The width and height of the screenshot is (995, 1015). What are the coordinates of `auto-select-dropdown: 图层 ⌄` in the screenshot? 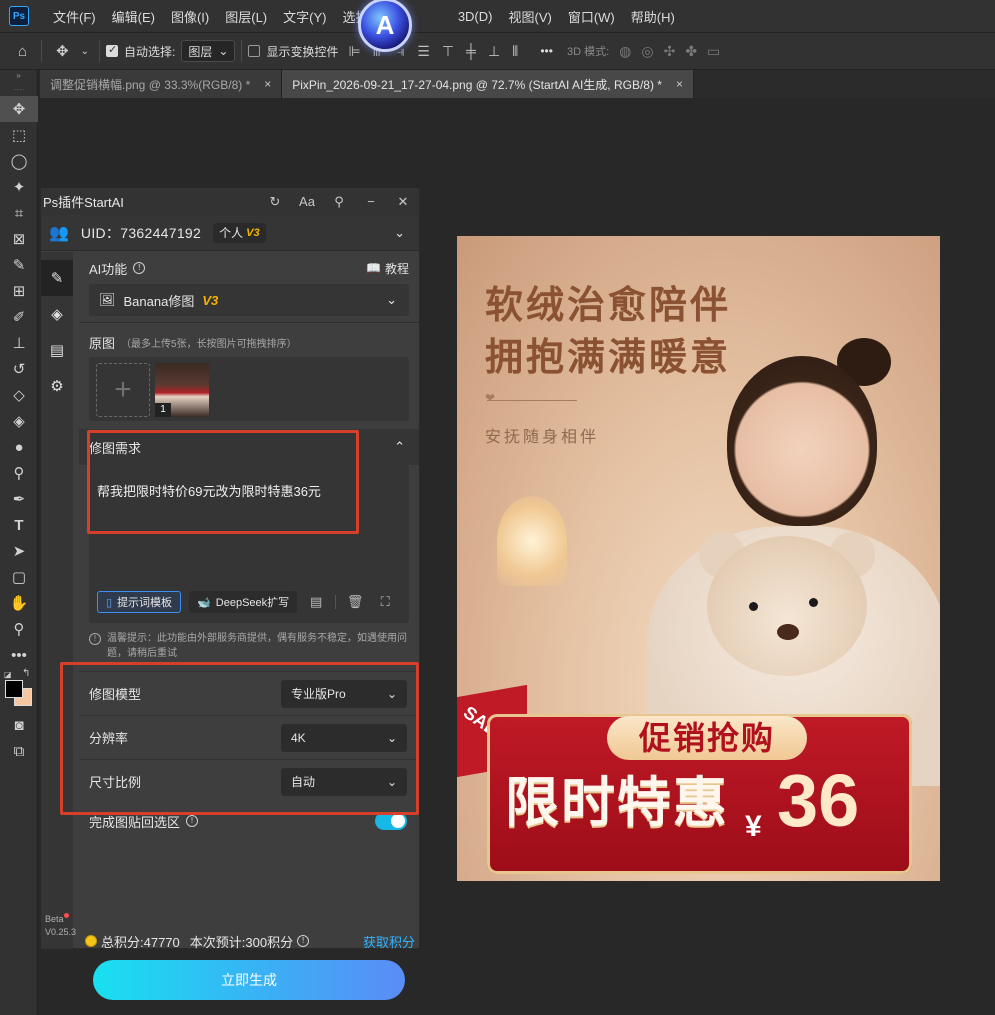 It's located at (208, 51).